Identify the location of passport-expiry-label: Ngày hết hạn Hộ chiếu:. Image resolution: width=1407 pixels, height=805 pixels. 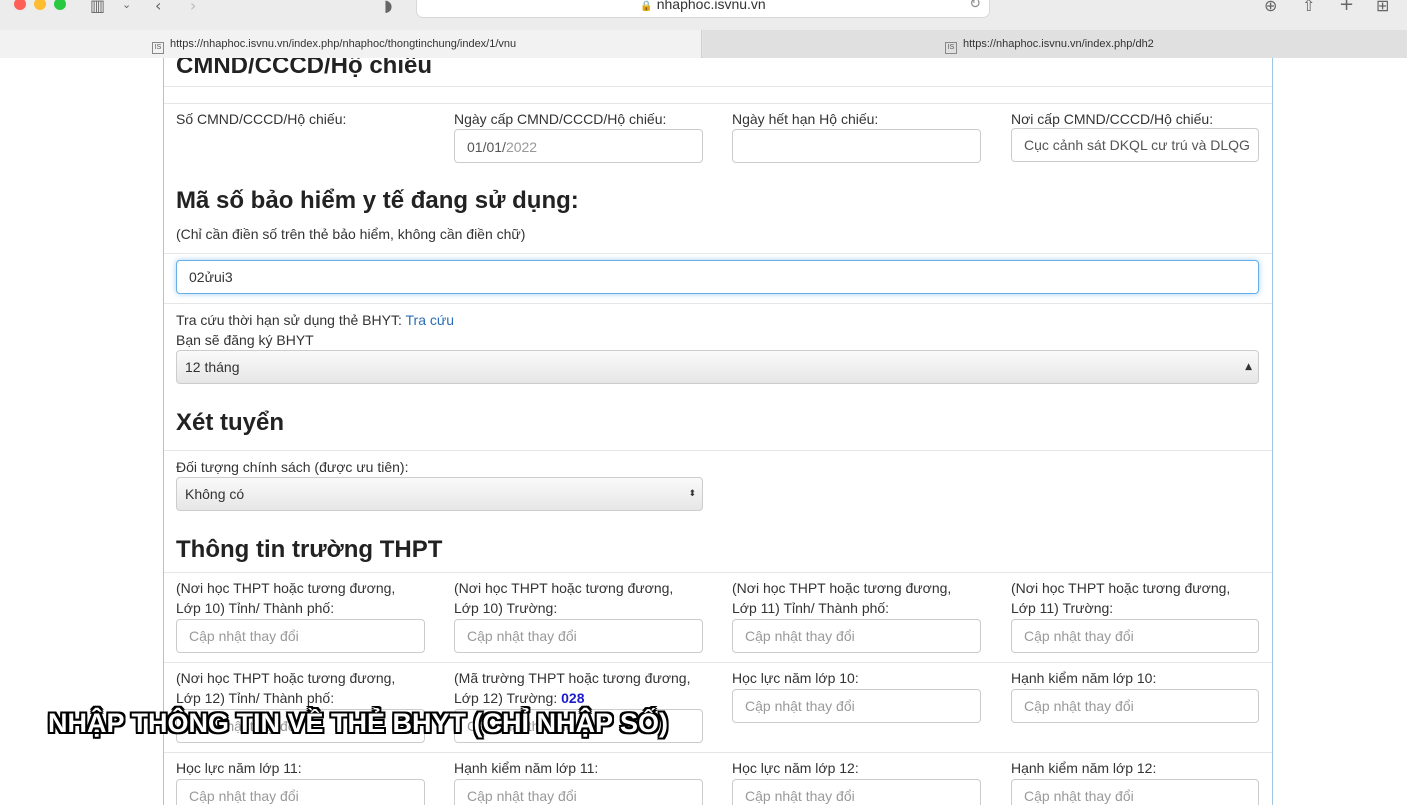
(805, 119).